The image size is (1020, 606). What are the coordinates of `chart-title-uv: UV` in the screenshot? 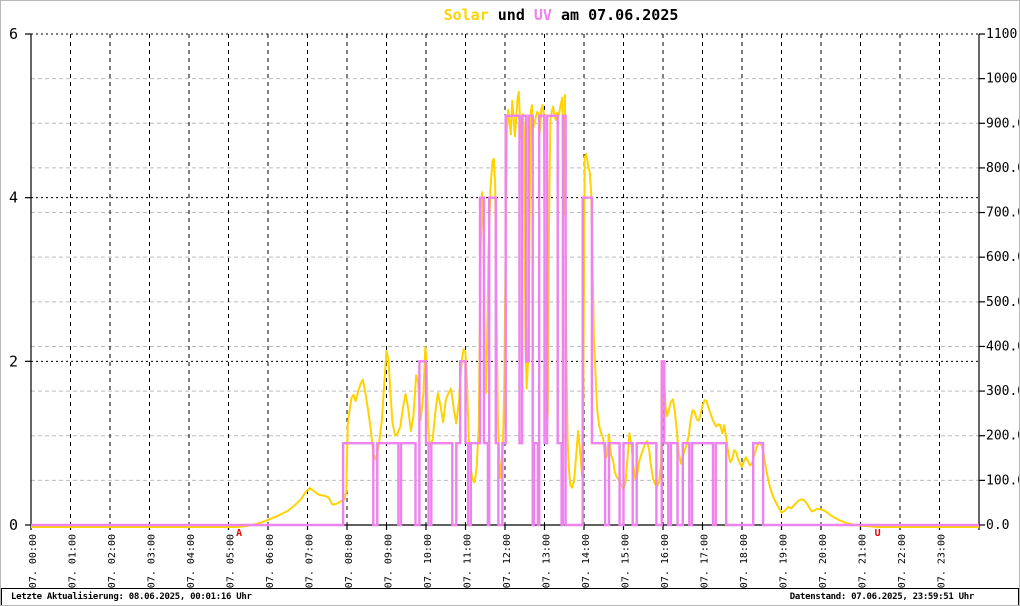 It's located at (543, 15).